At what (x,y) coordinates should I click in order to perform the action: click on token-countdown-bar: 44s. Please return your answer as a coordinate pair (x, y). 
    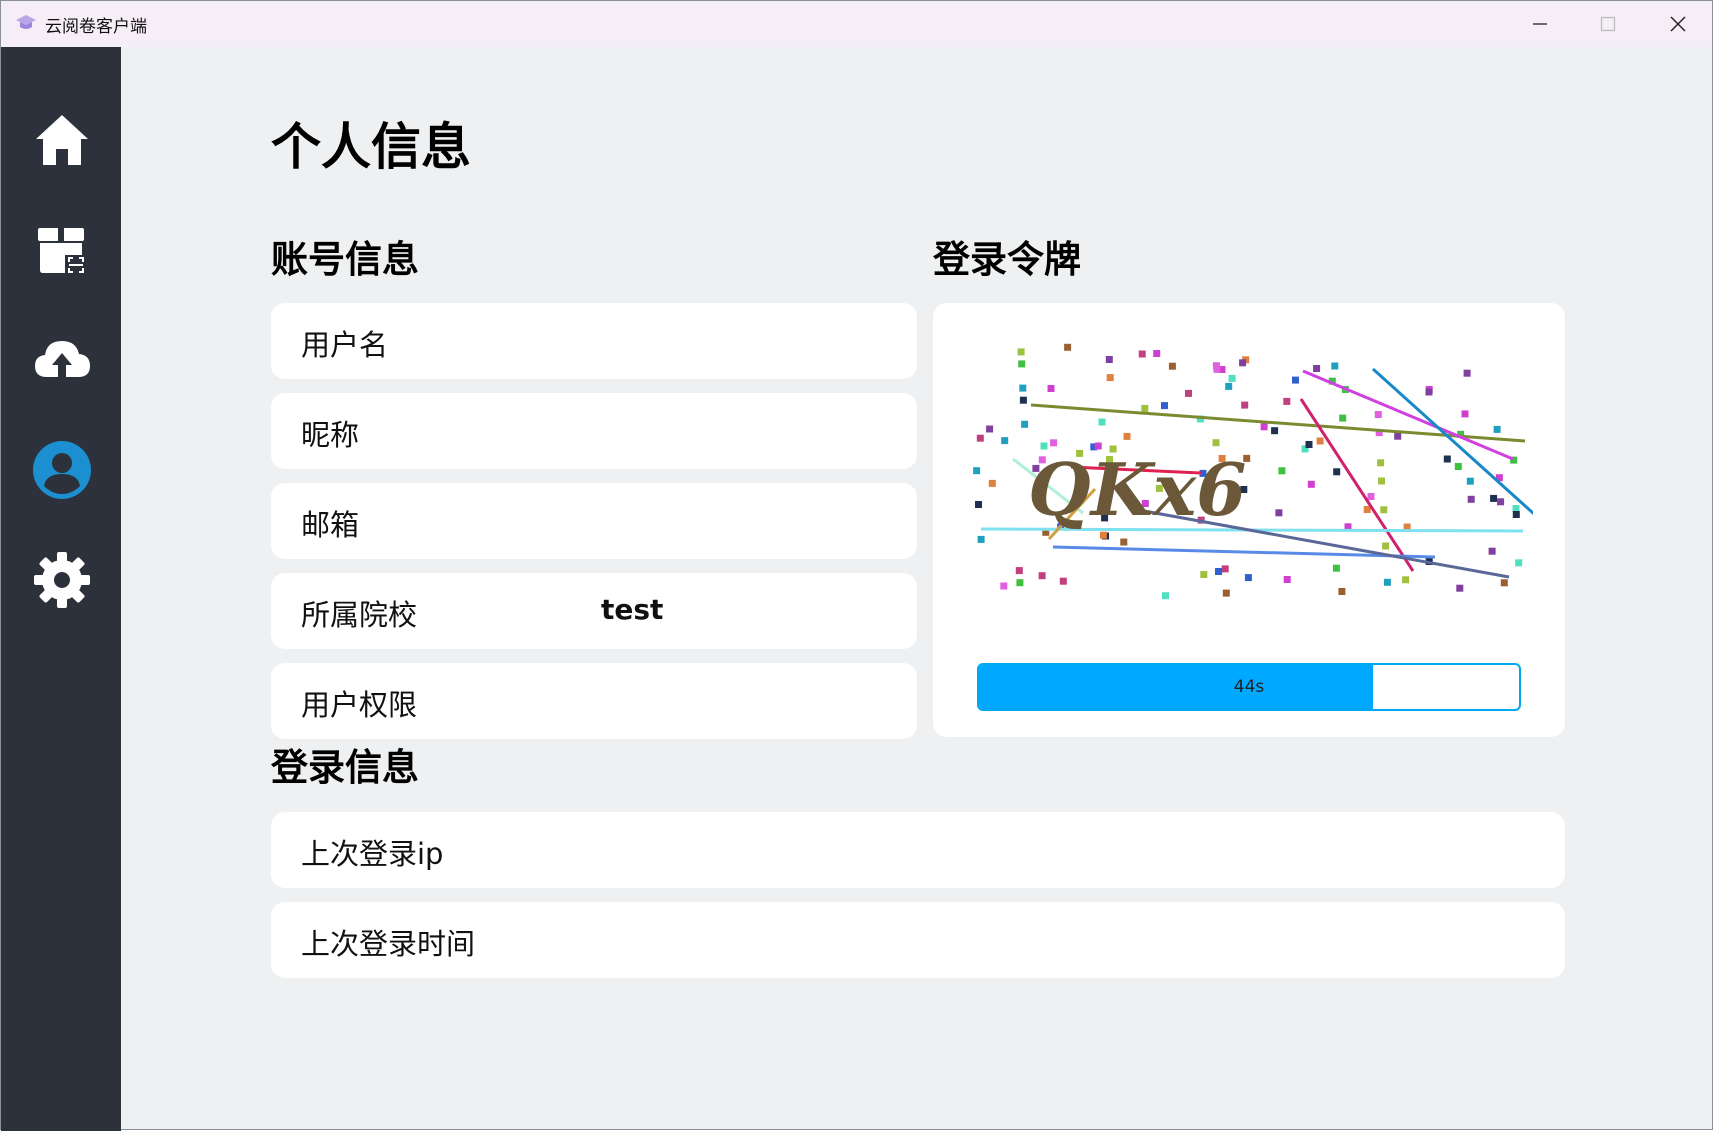
    Looking at the image, I should click on (1249, 687).